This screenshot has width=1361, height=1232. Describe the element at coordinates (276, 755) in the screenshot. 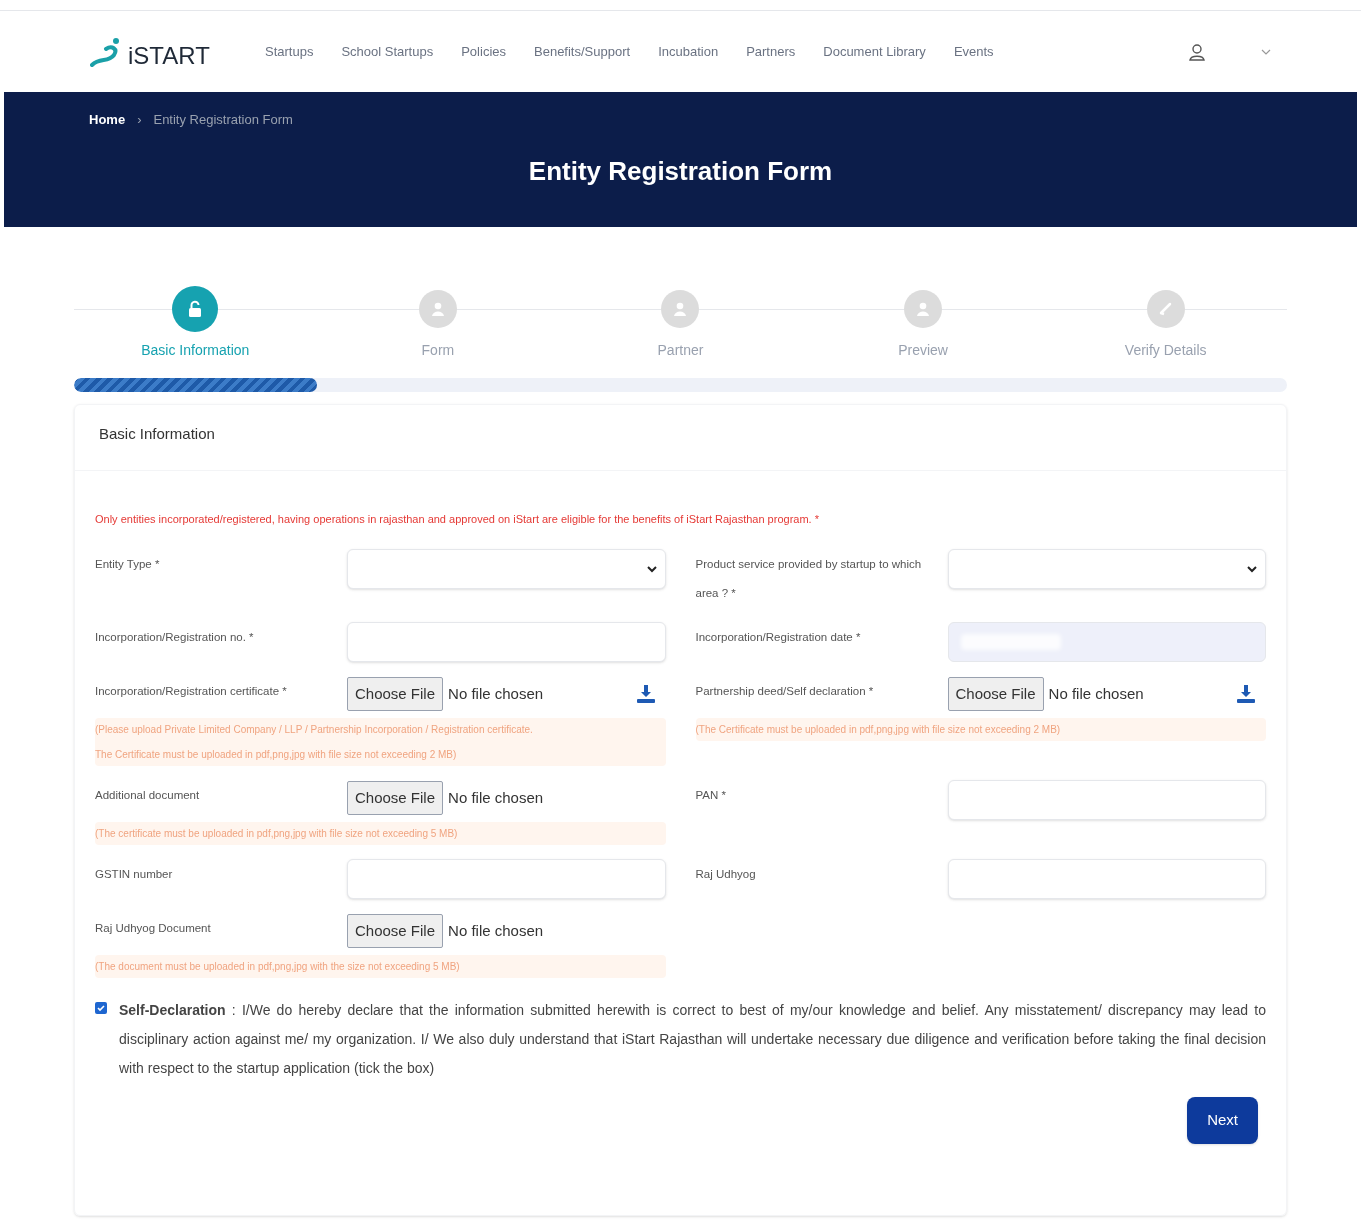

I see `file-requirement-note: The Certificate must be uploaded in pdf,png,jpg with file size not exceeding 2 MB)` at that location.